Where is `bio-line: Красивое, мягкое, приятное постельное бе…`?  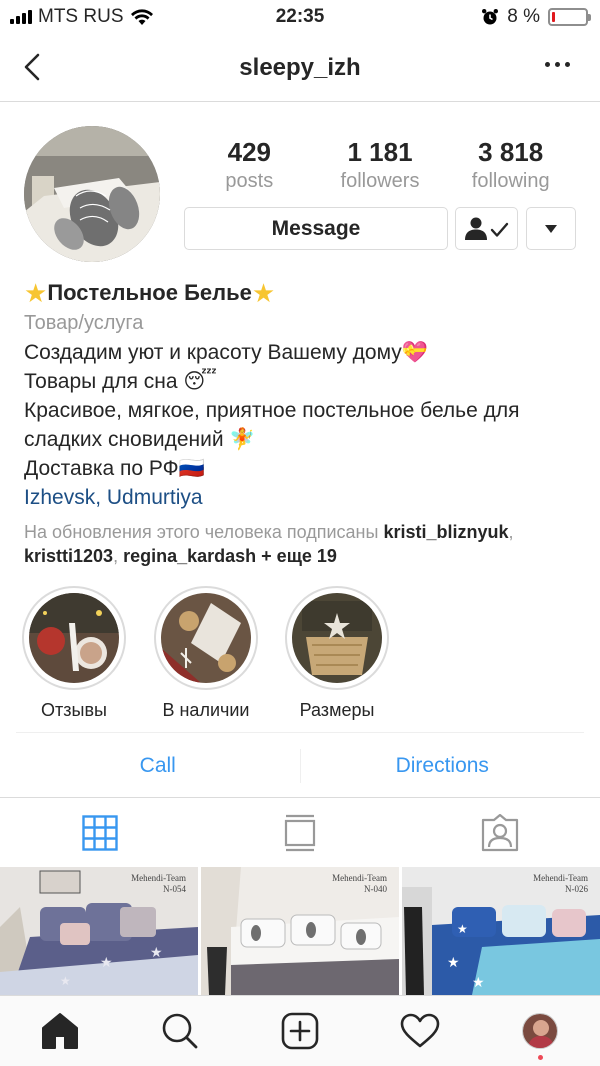
bio-line: Красивое, мягкое, приятное постельное бе… is located at coordinates (272, 410).